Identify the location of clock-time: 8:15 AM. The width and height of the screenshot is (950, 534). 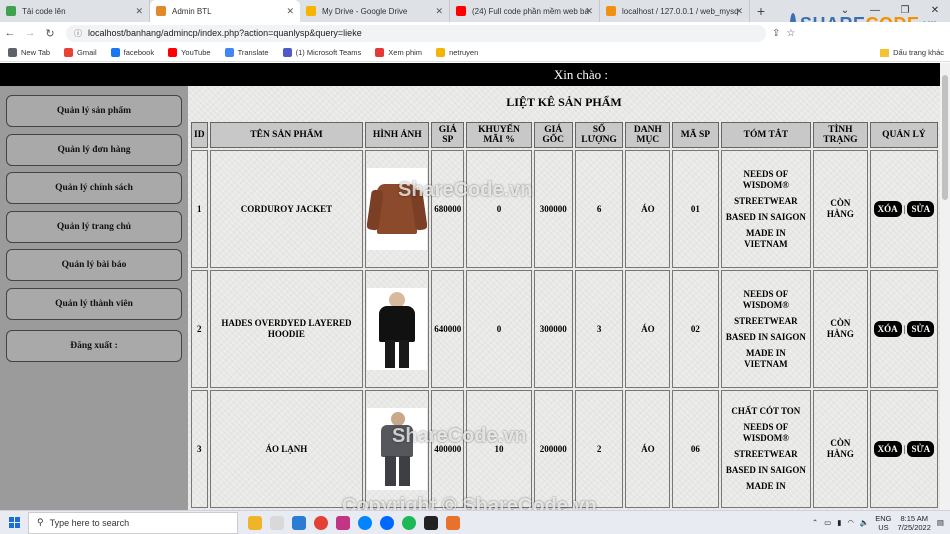
(914, 518).